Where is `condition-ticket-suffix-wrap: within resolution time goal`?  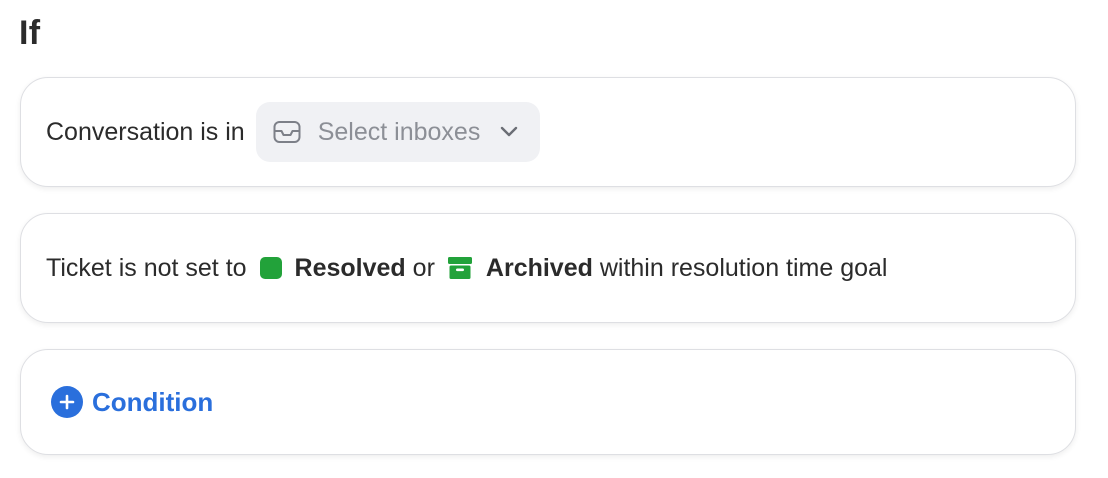 condition-ticket-suffix-wrap: within resolution time goal is located at coordinates (740, 268).